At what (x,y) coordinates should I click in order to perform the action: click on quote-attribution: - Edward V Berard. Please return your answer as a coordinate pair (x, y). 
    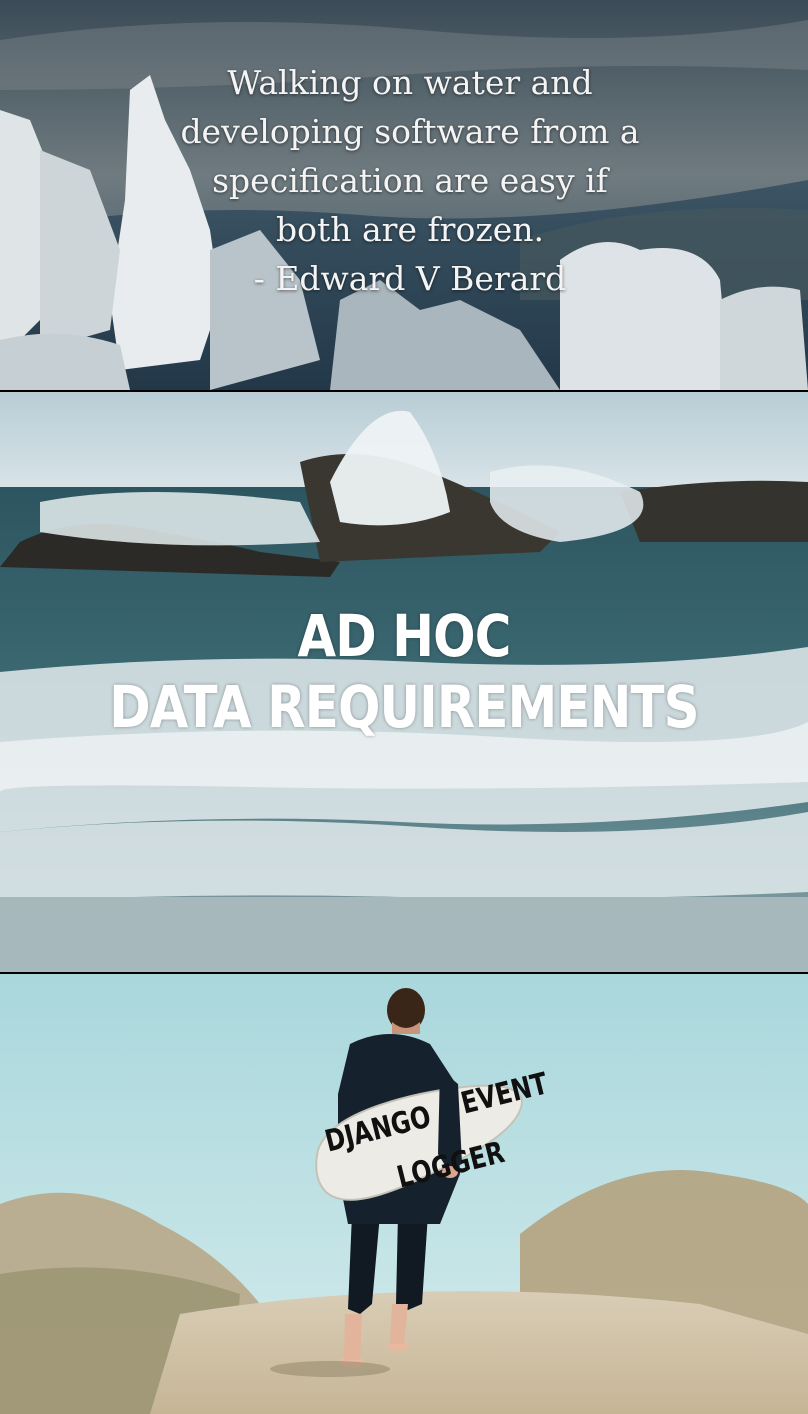
    Looking at the image, I should click on (410, 278).